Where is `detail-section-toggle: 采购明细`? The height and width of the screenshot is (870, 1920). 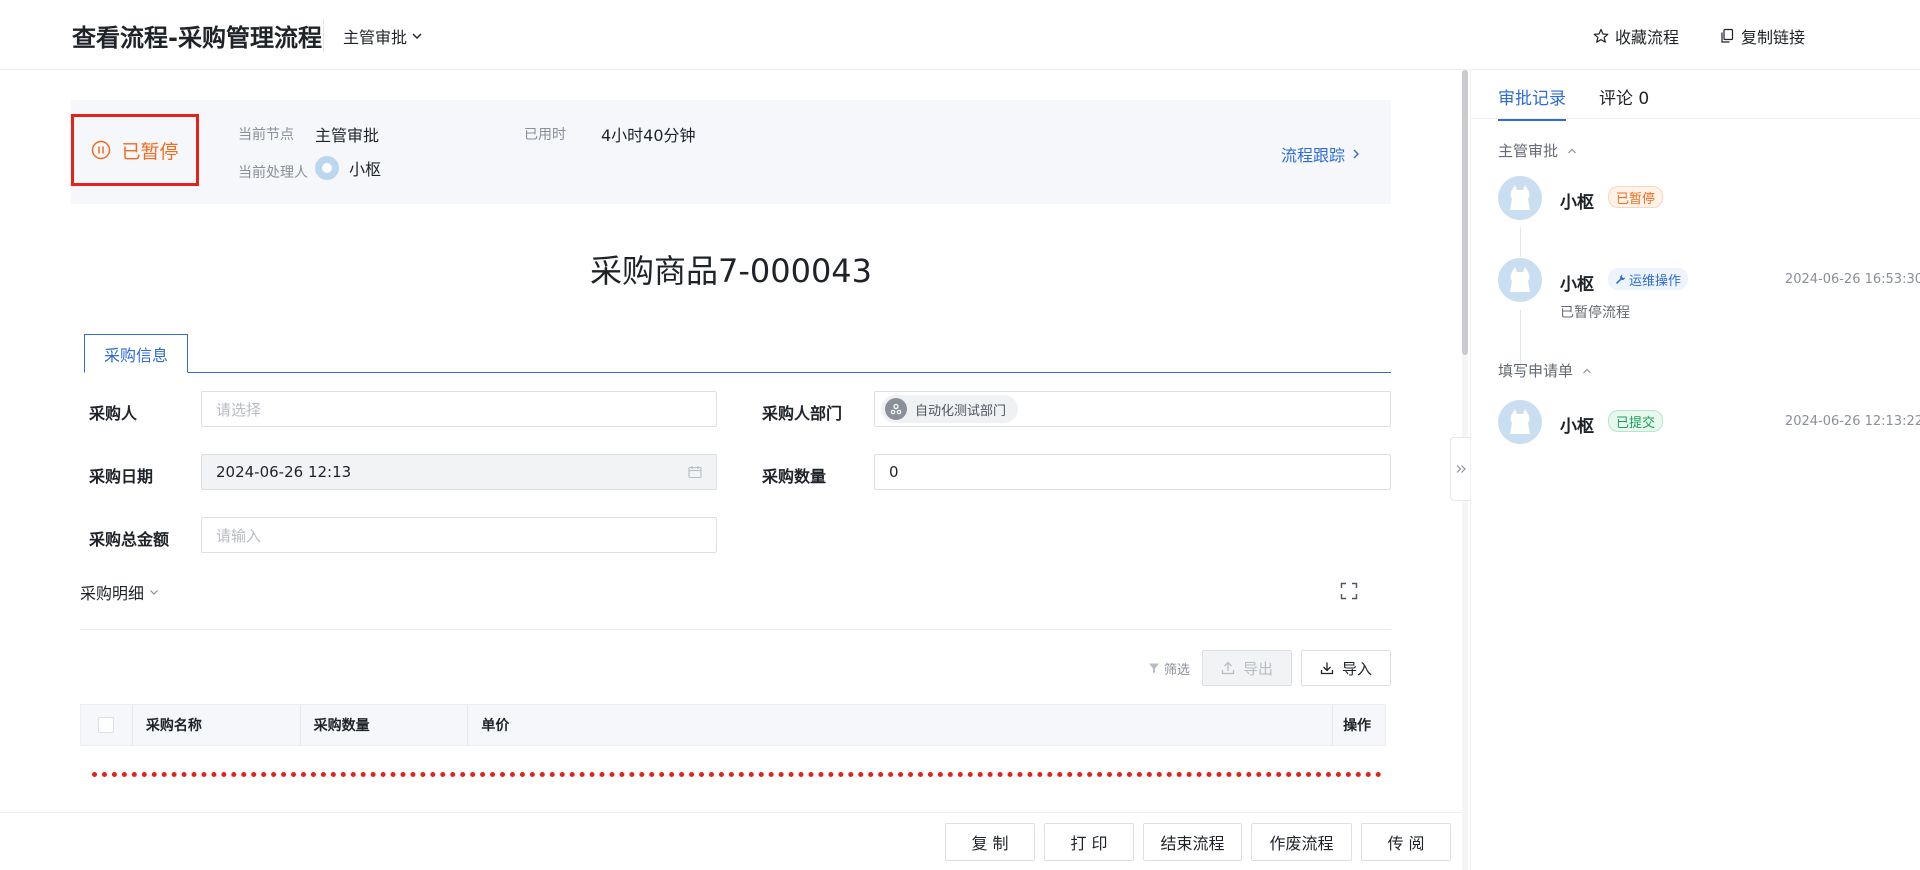
detail-section-toggle: 采购明细 is located at coordinates (120, 592).